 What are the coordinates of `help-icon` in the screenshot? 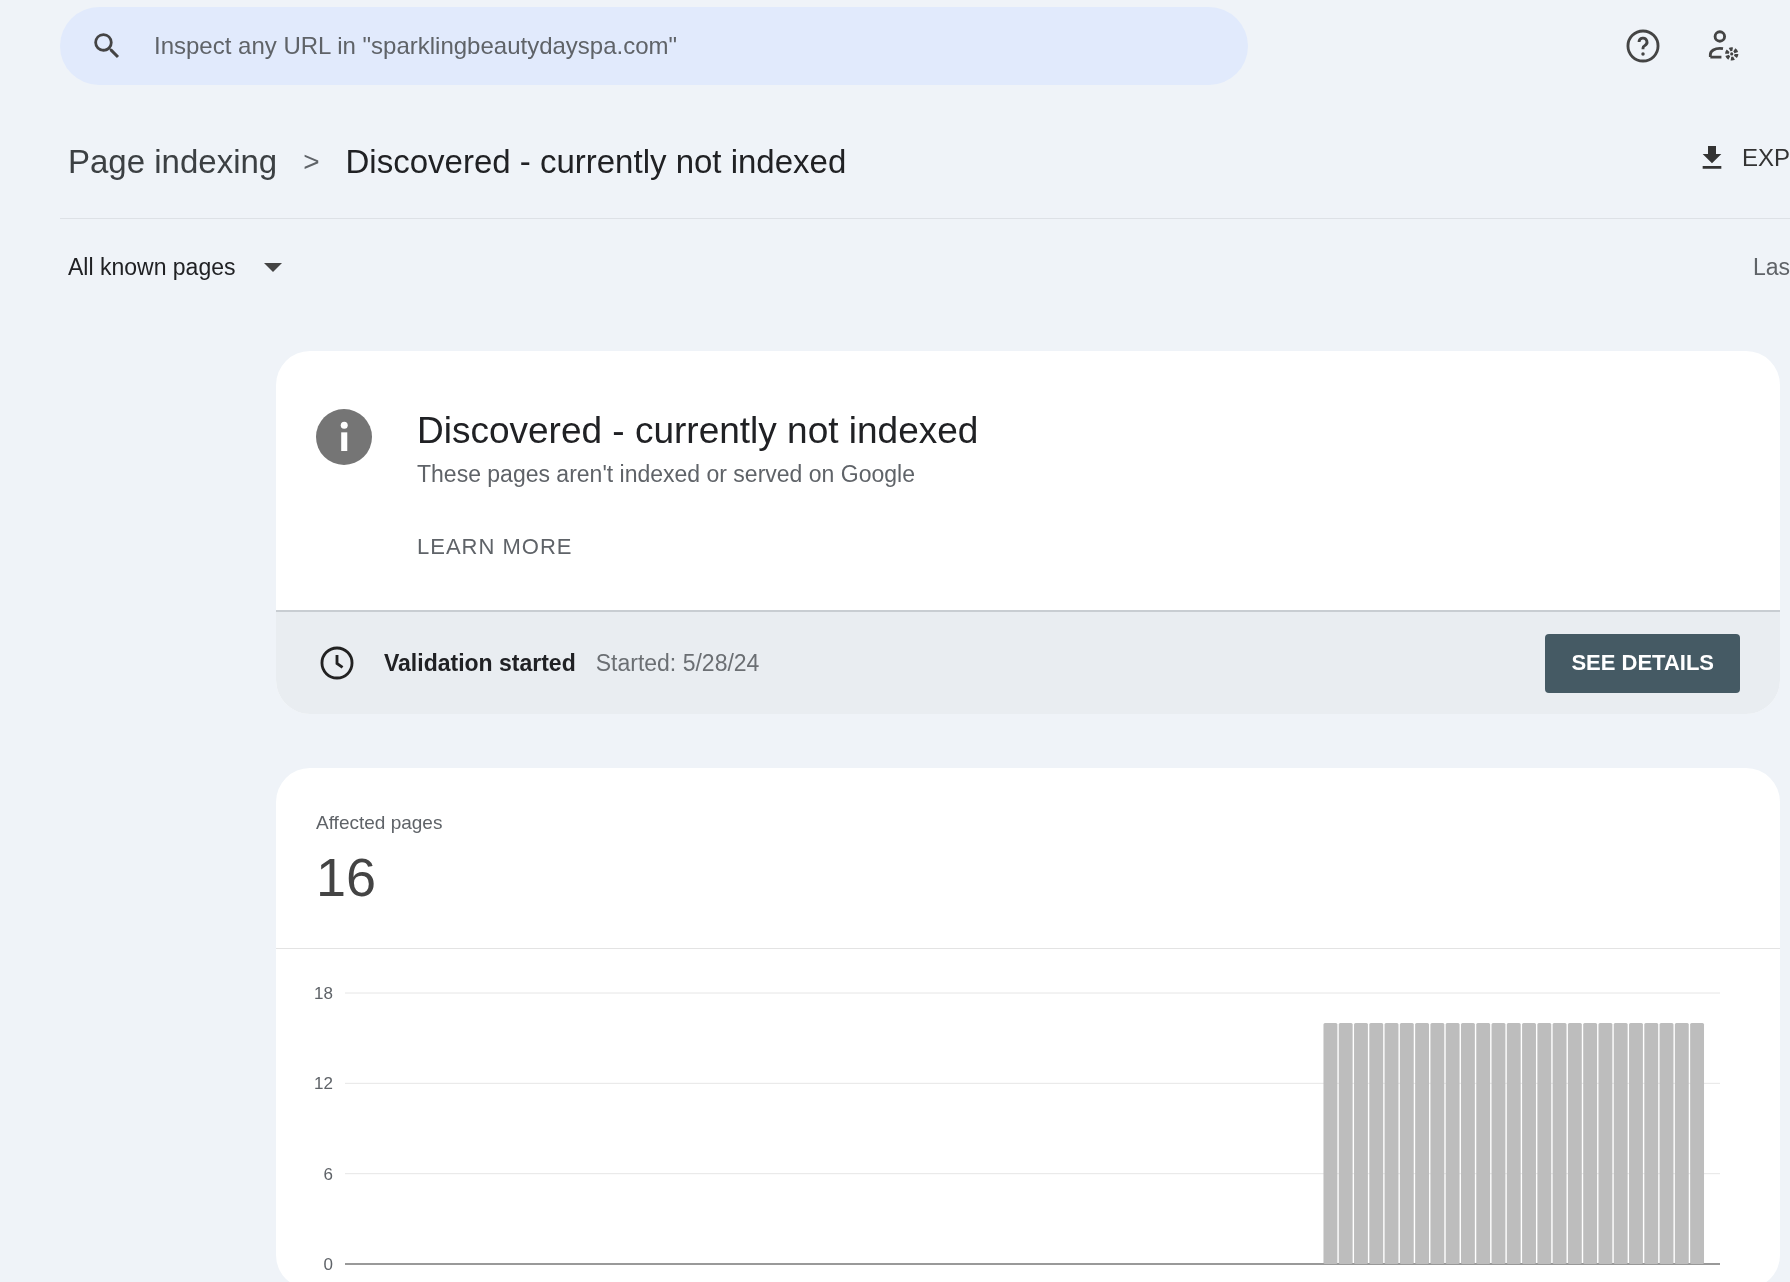 It's located at (1643, 46).